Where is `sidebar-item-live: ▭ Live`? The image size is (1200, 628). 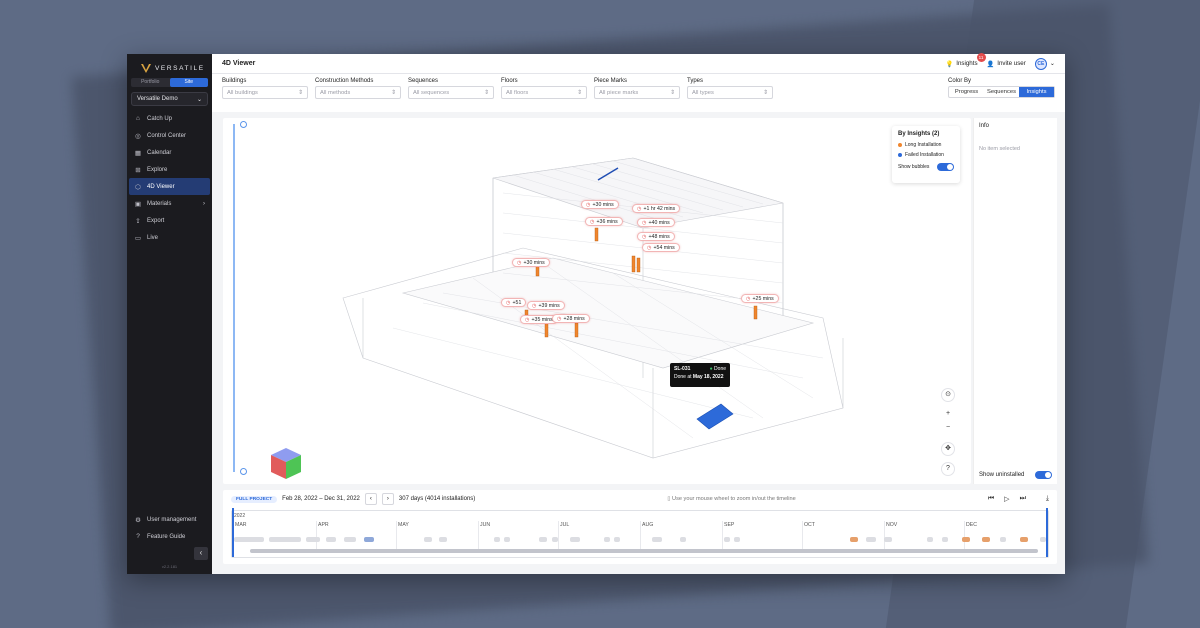 sidebar-item-live: ▭ Live is located at coordinates (169, 237).